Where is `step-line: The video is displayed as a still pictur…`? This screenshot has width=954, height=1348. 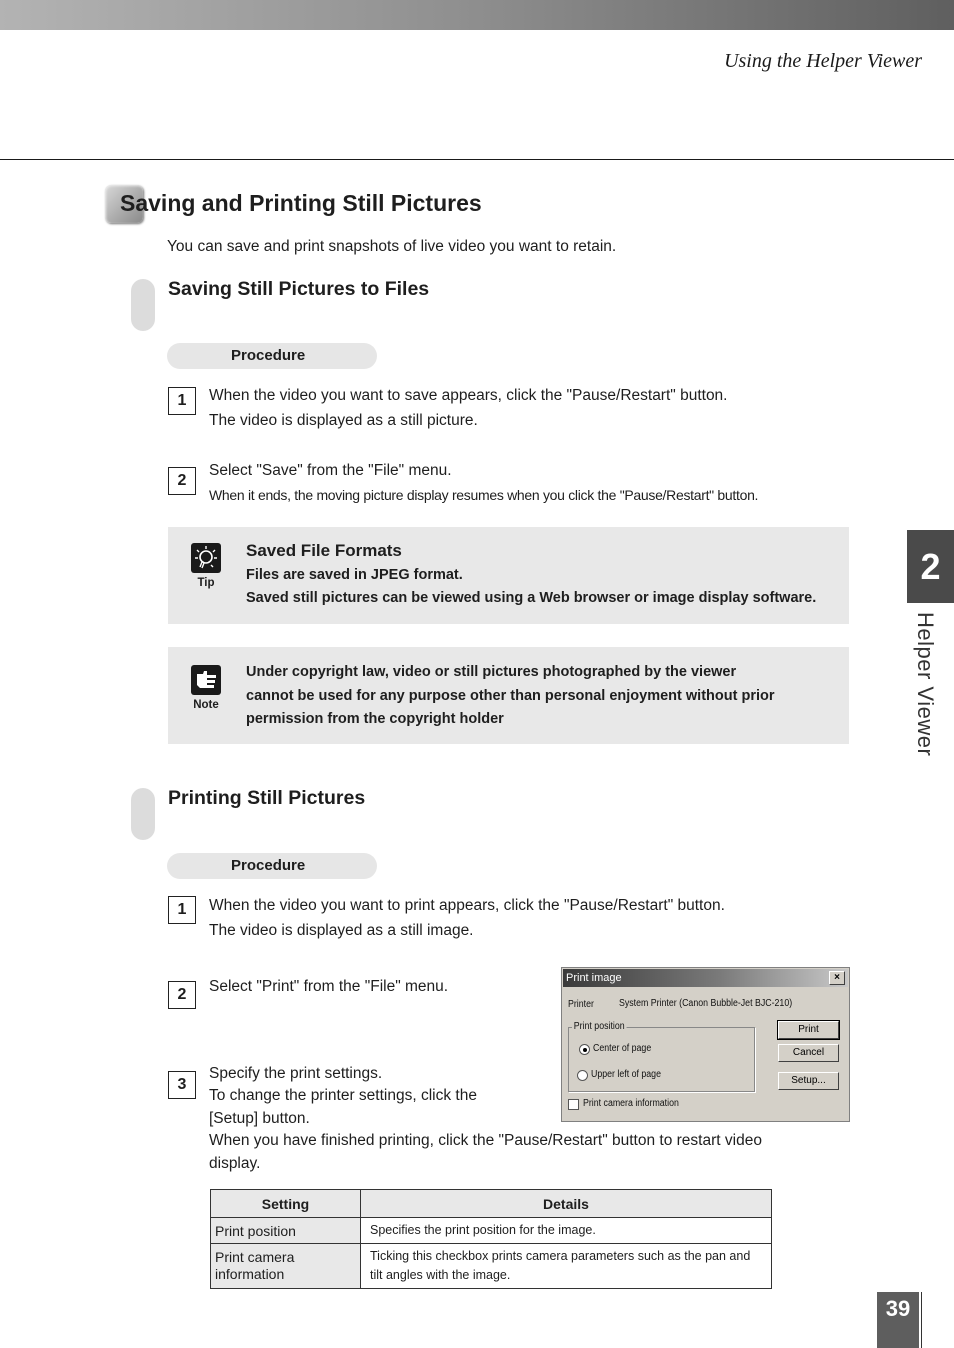 step-line: The video is displayed as a still pictur… is located at coordinates (343, 420).